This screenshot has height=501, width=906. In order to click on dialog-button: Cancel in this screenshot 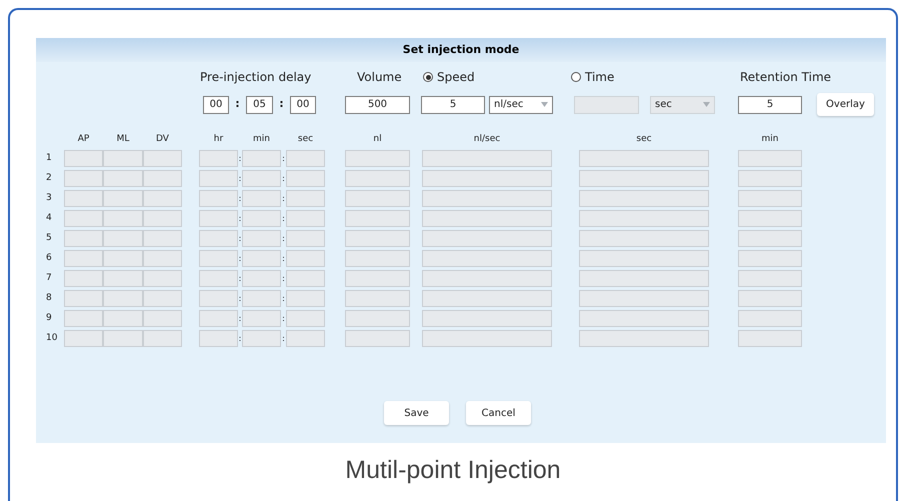, I will do `click(498, 413)`.